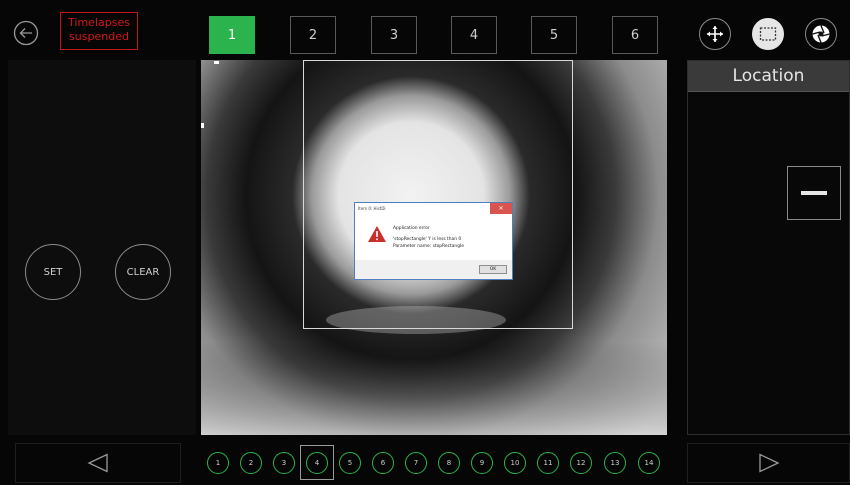  What do you see at coordinates (515, 463) in the screenshot?
I see `frame-button-10: 10` at bounding box center [515, 463].